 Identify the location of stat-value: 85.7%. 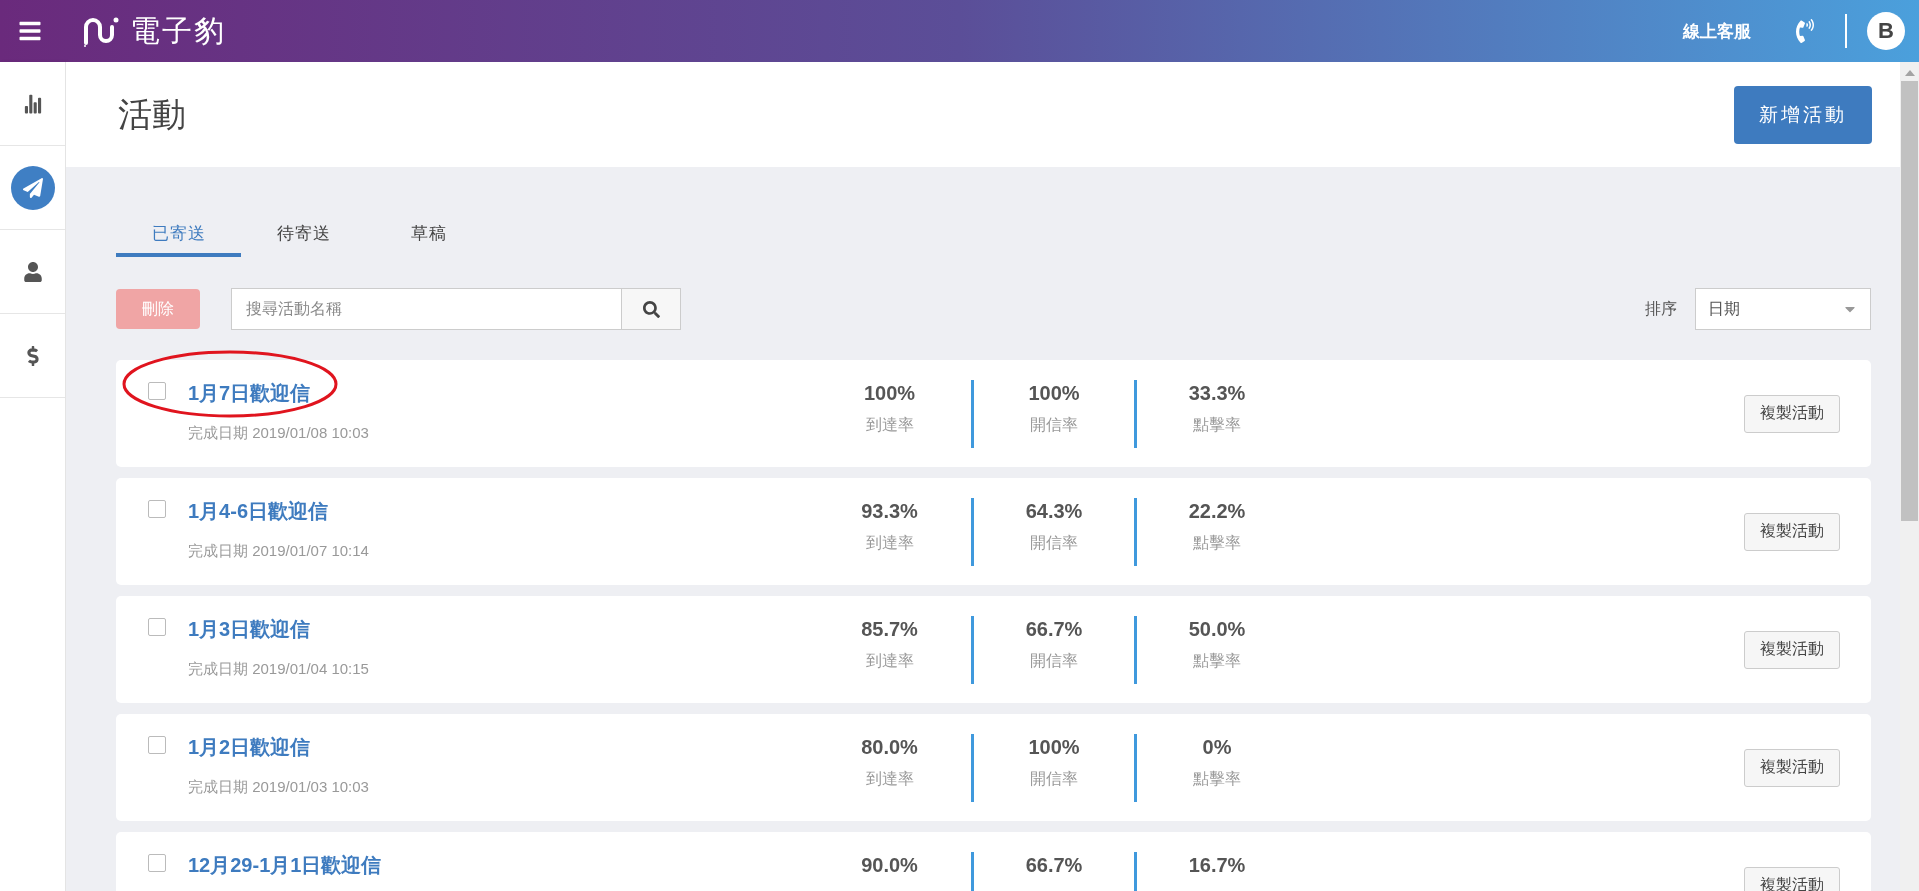
(889, 629).